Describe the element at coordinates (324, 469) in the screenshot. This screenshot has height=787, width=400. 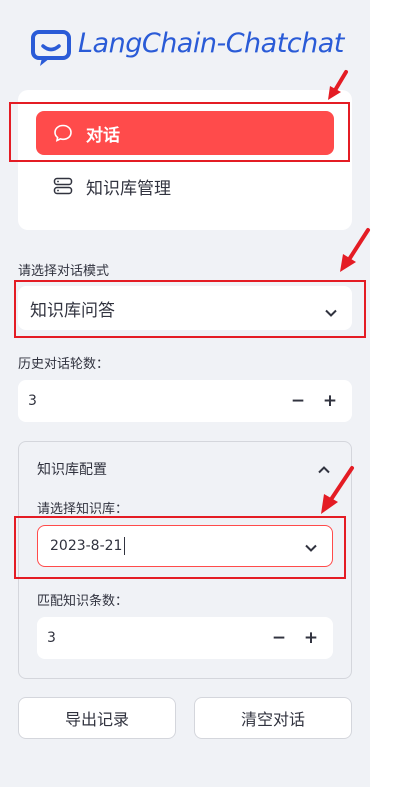
I see `chevron-up-icon` at that location.